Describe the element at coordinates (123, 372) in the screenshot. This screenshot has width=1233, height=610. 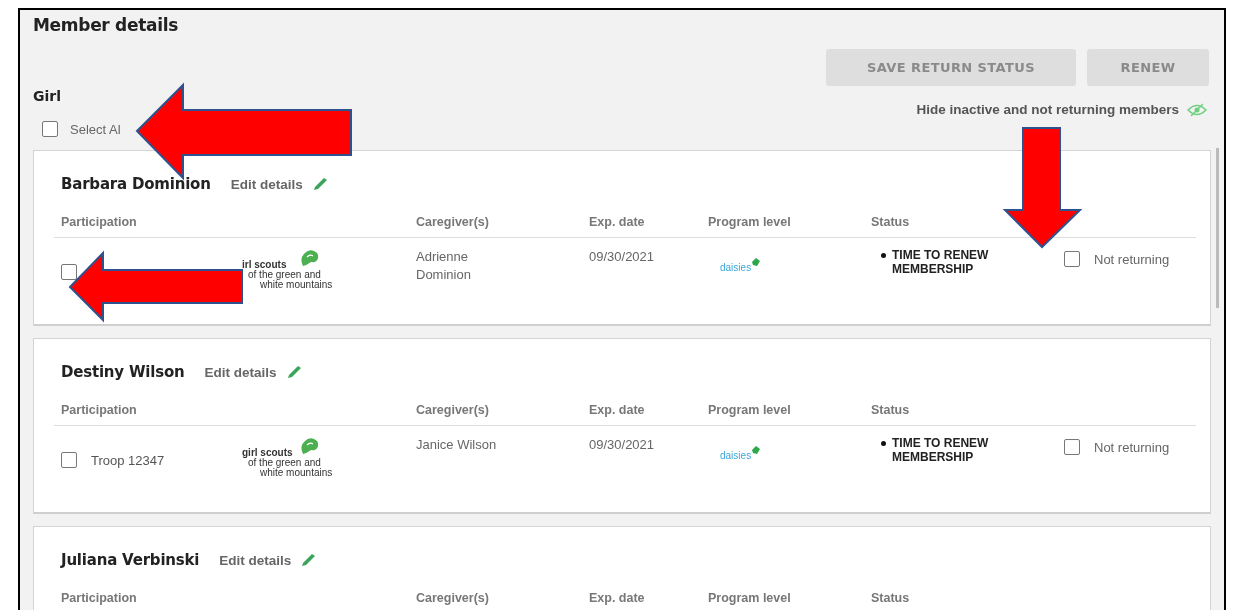
I see `member-name: Destiny Wilson` at that location.